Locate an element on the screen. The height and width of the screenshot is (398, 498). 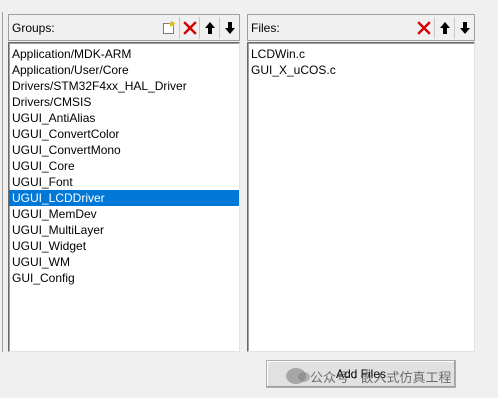
delete-group-button is located at coordinates (189, 27).